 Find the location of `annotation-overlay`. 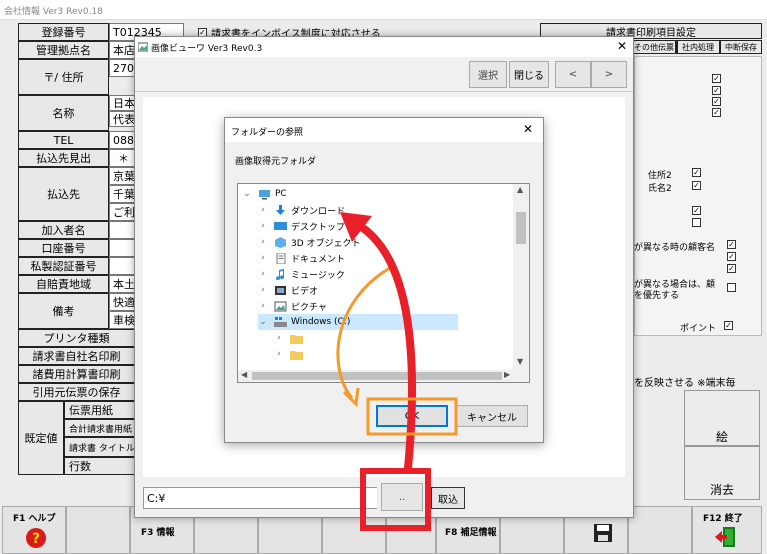

annotation-overlay is located at coordinates (397, 371).